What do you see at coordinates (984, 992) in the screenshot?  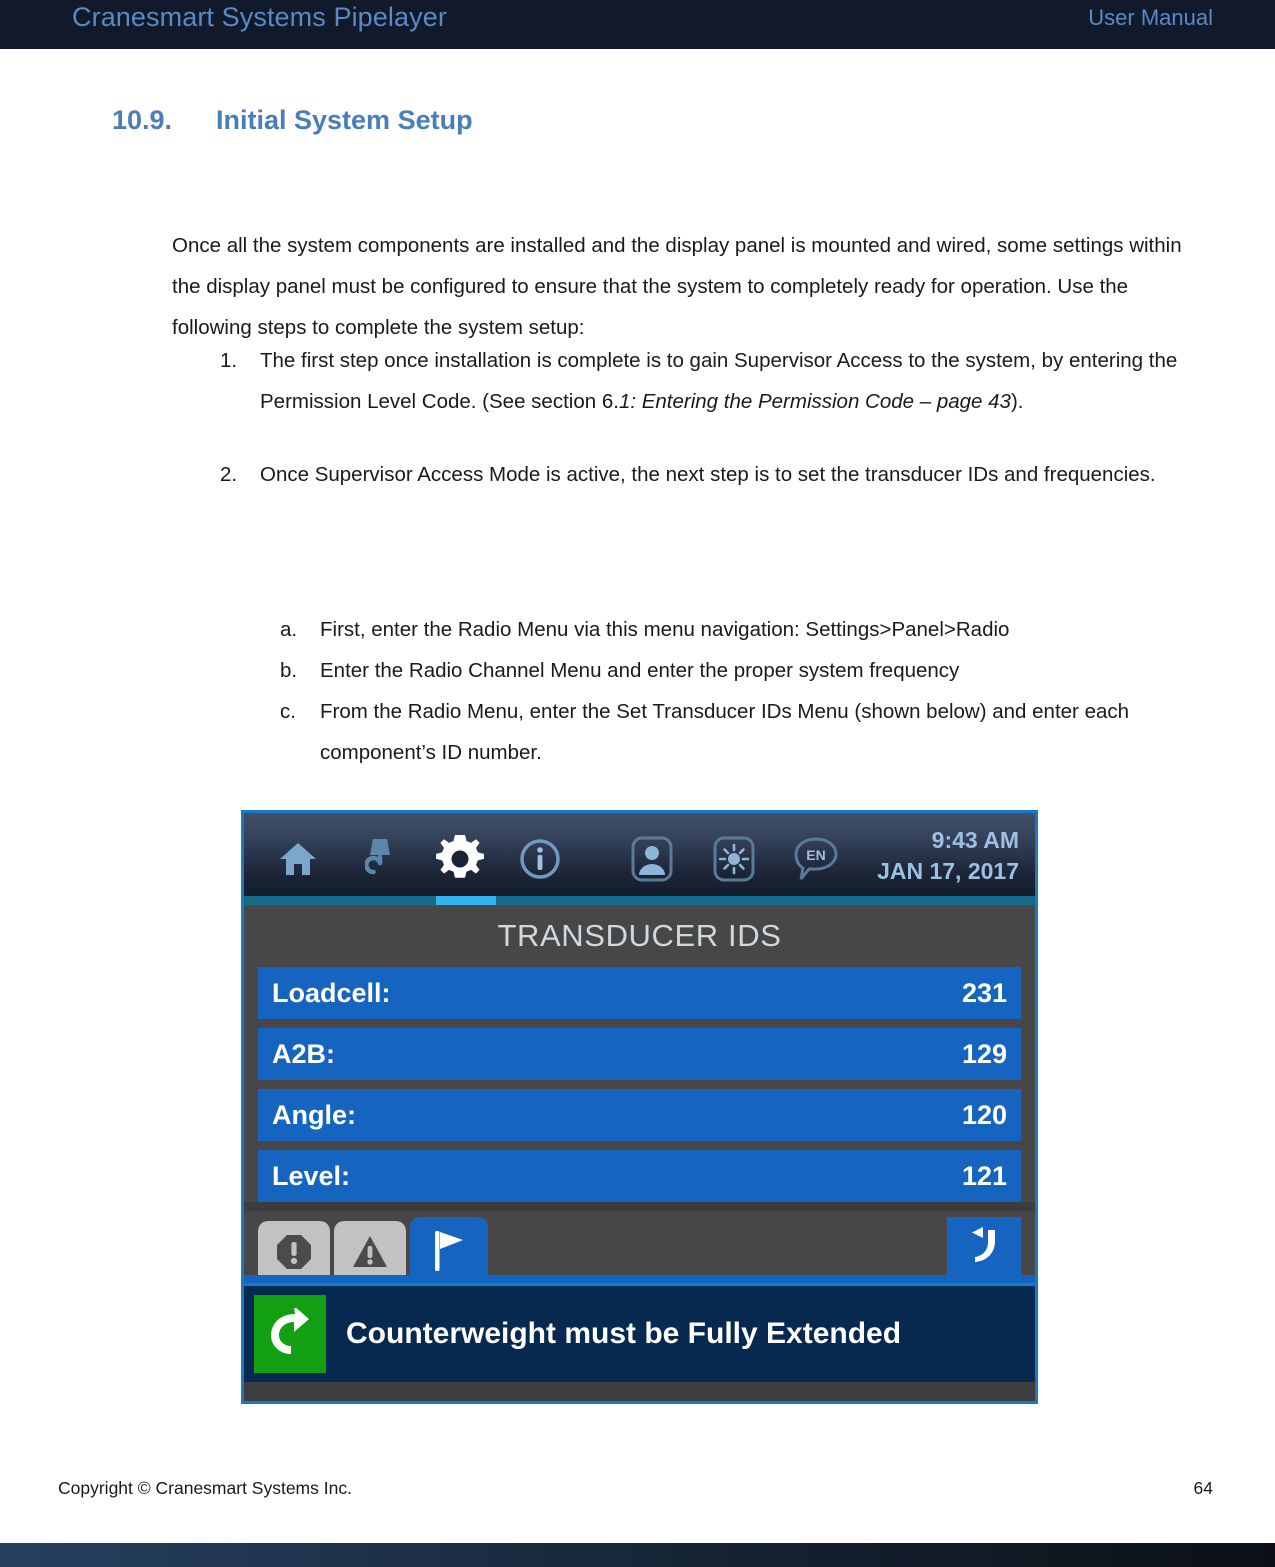 I see `row-value: 231` at bounding box center [984, 992].